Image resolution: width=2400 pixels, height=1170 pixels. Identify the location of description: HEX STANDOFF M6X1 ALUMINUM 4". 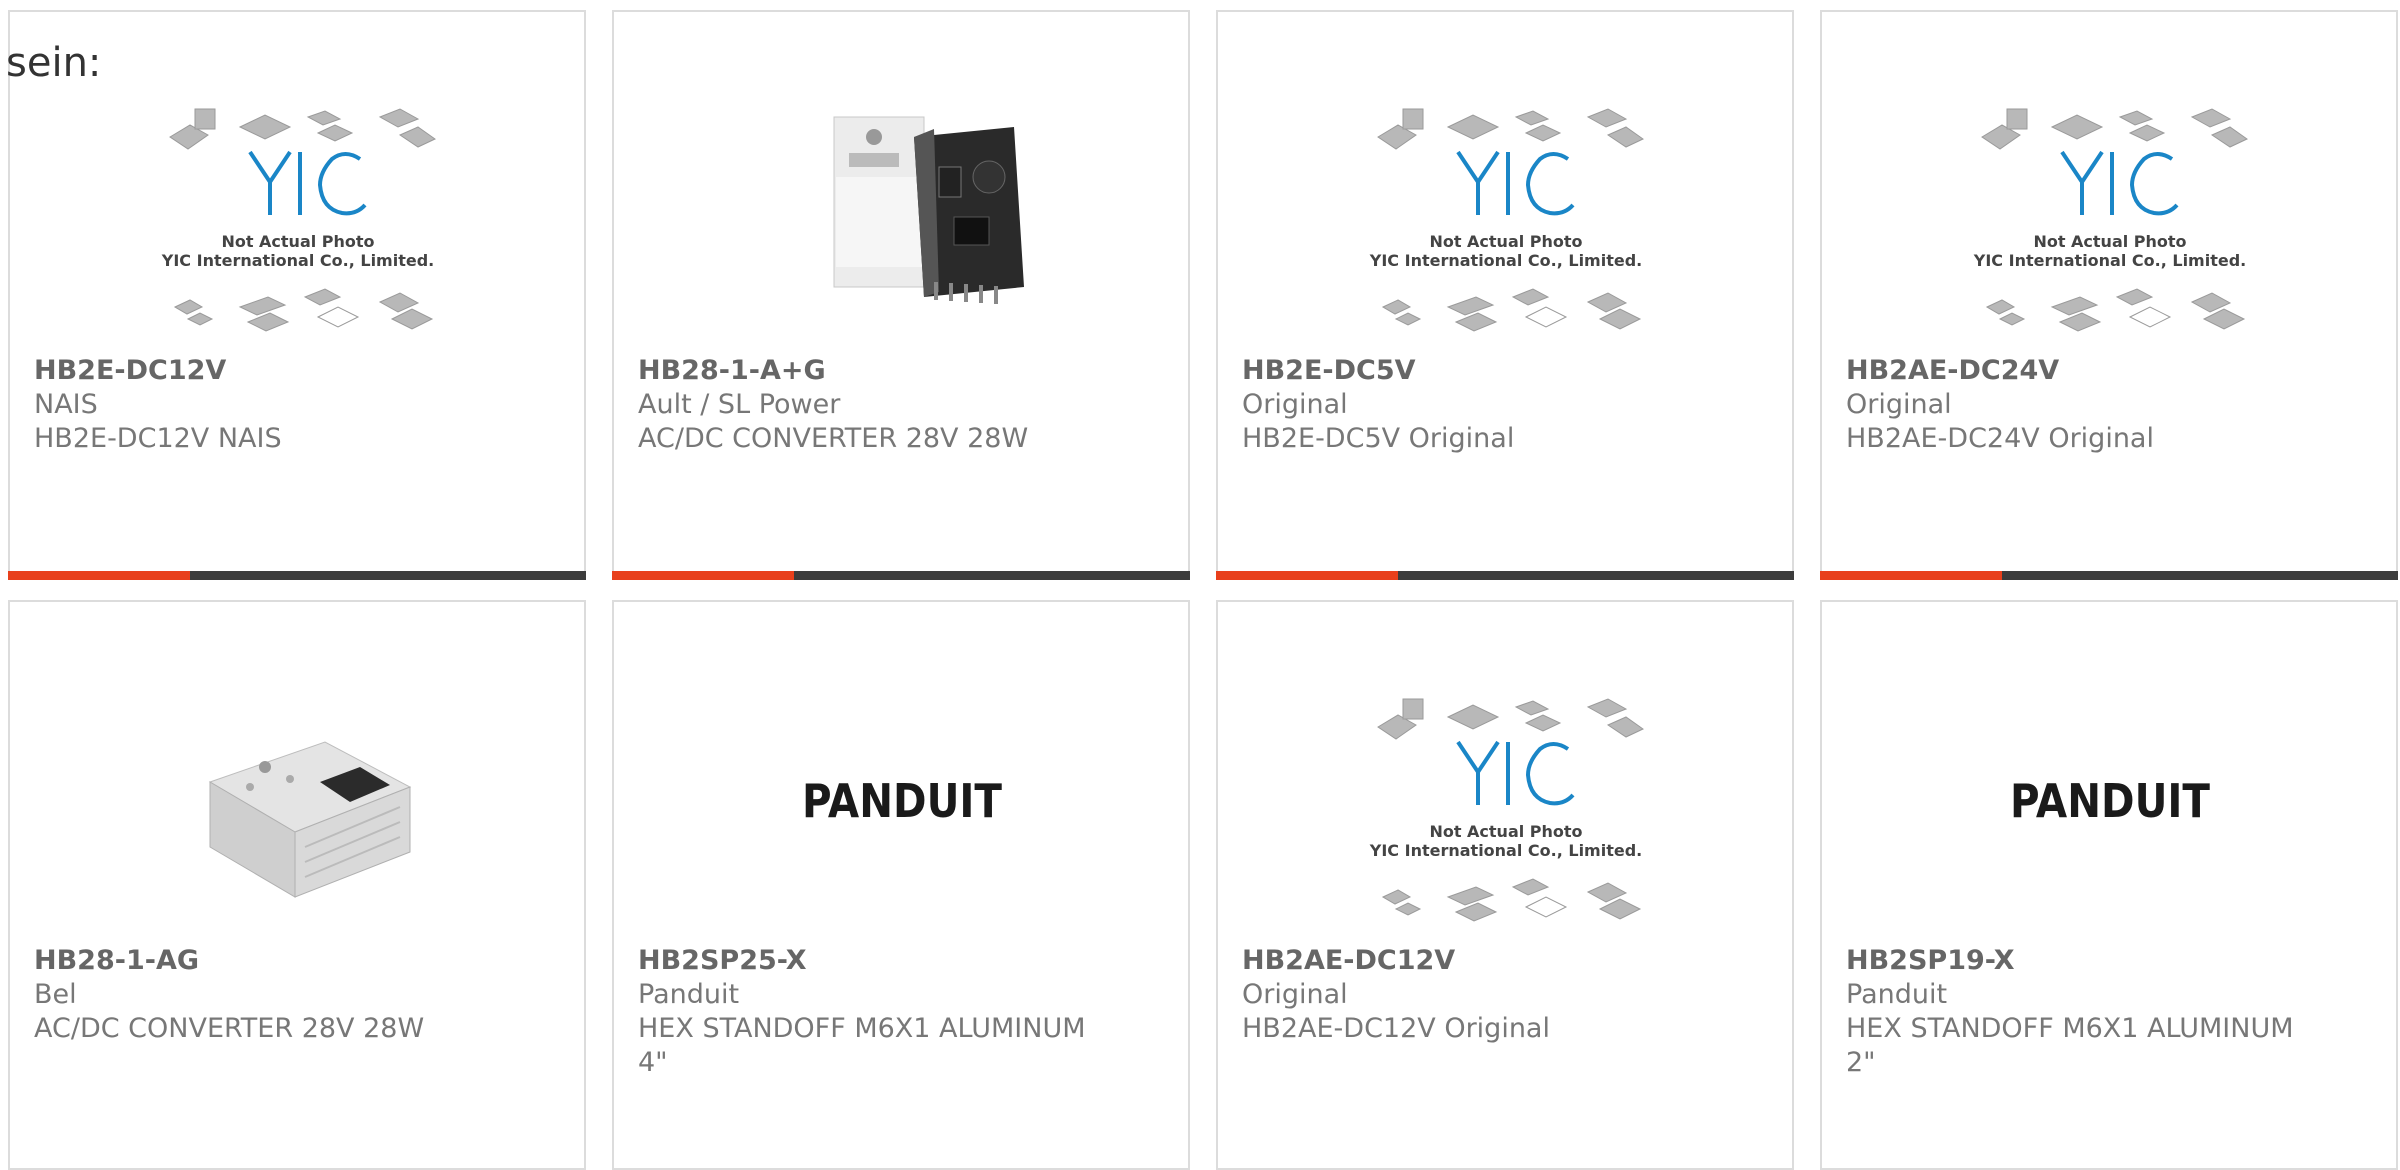
(862, 1045).